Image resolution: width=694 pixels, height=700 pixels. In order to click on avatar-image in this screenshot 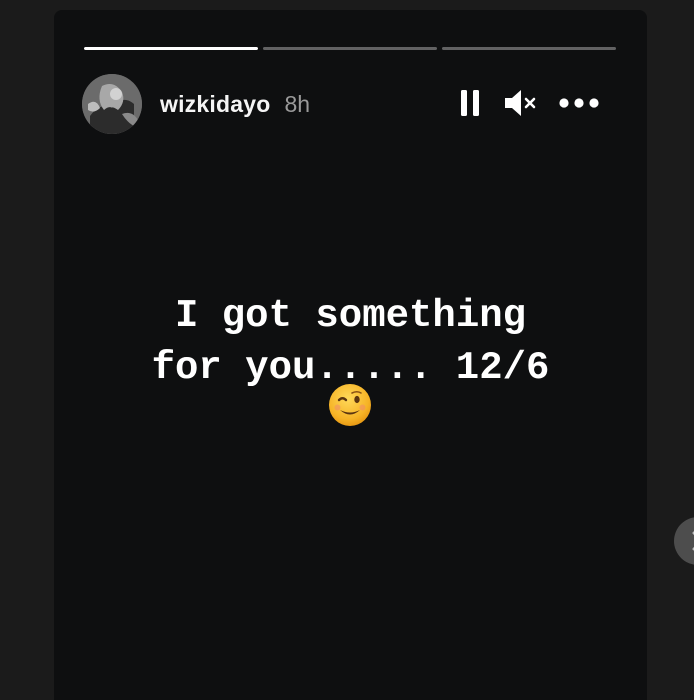, I will do `click(112, 104)`.